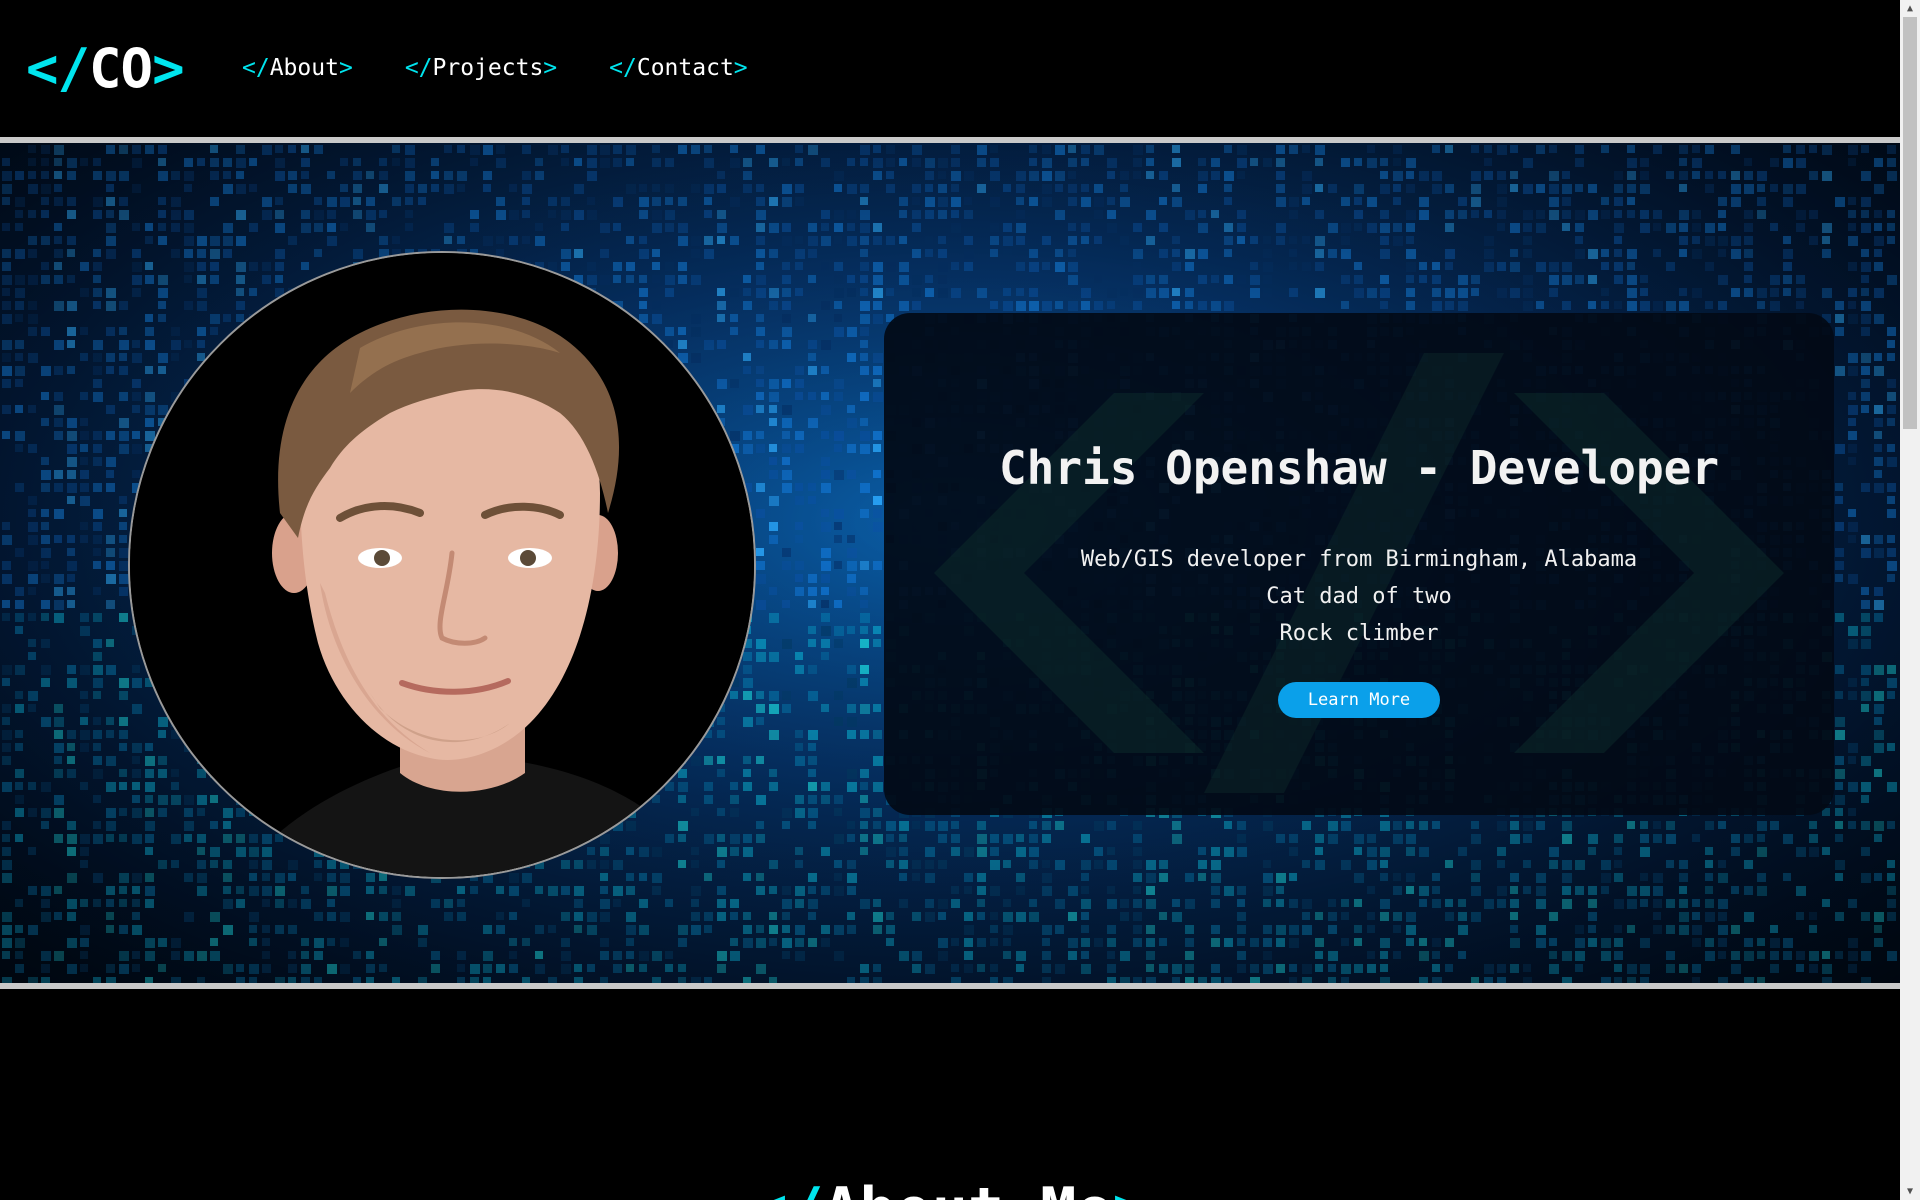  I want to click on about-title-text: About Me, so click(968, 1187).